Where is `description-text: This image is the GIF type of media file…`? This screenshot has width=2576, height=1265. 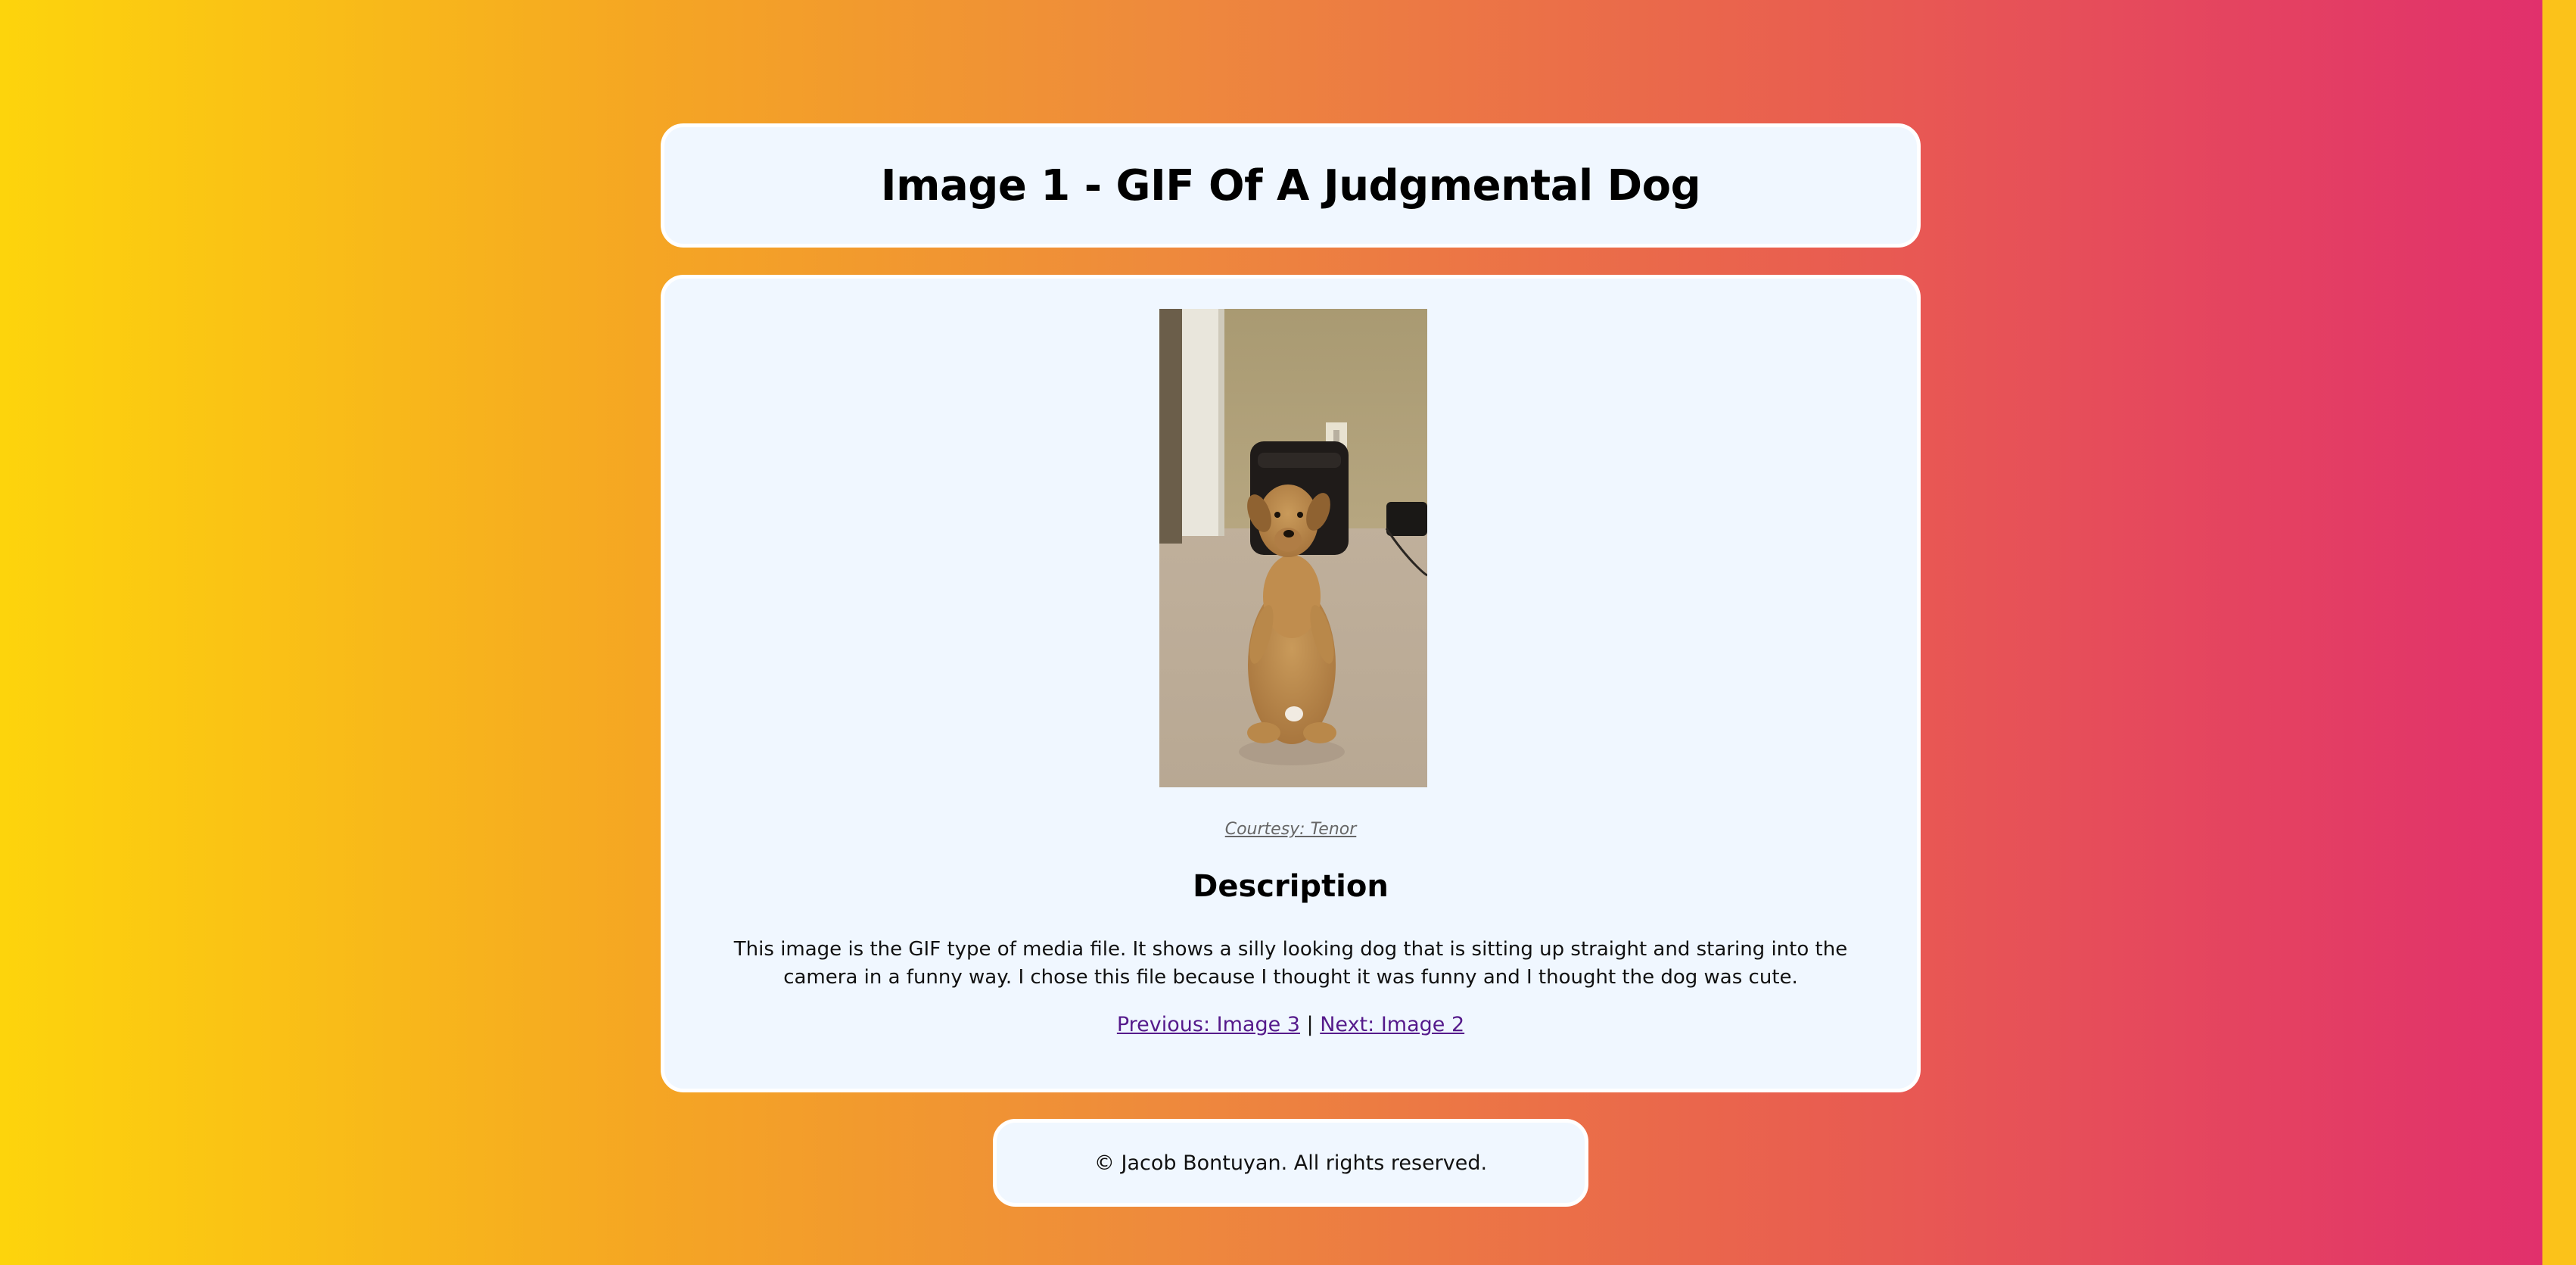 description-text: This image is the GIF type of media file… is located at coordinates (1290, 963).